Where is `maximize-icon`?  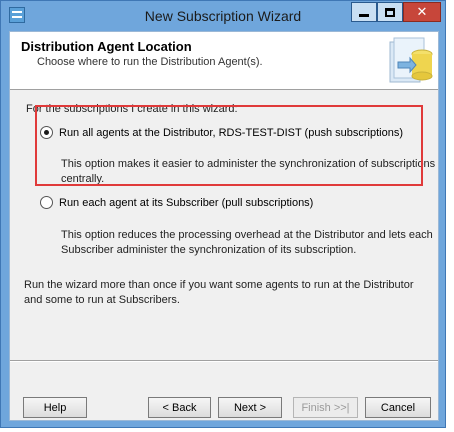 maximize-icon is located at coordinates (390, 12).